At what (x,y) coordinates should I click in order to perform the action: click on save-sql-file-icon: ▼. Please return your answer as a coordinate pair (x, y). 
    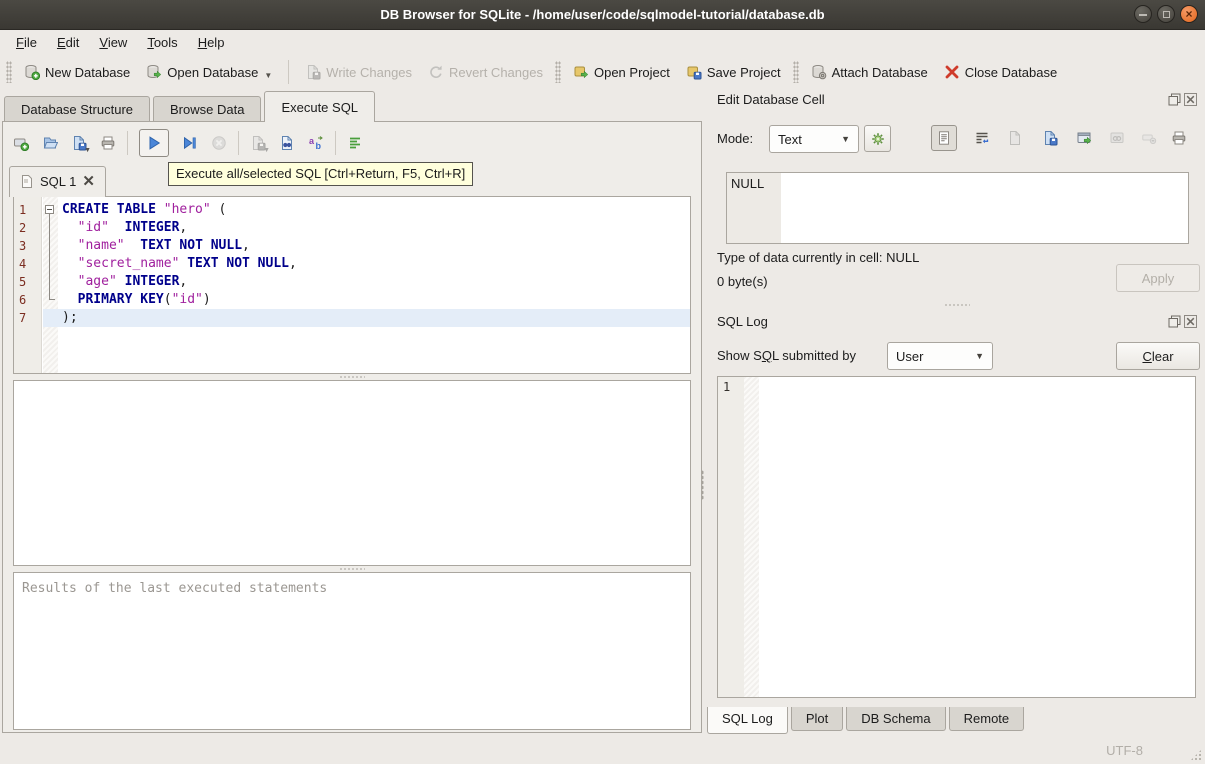
    Looking at the image, I should click on (81, 144).